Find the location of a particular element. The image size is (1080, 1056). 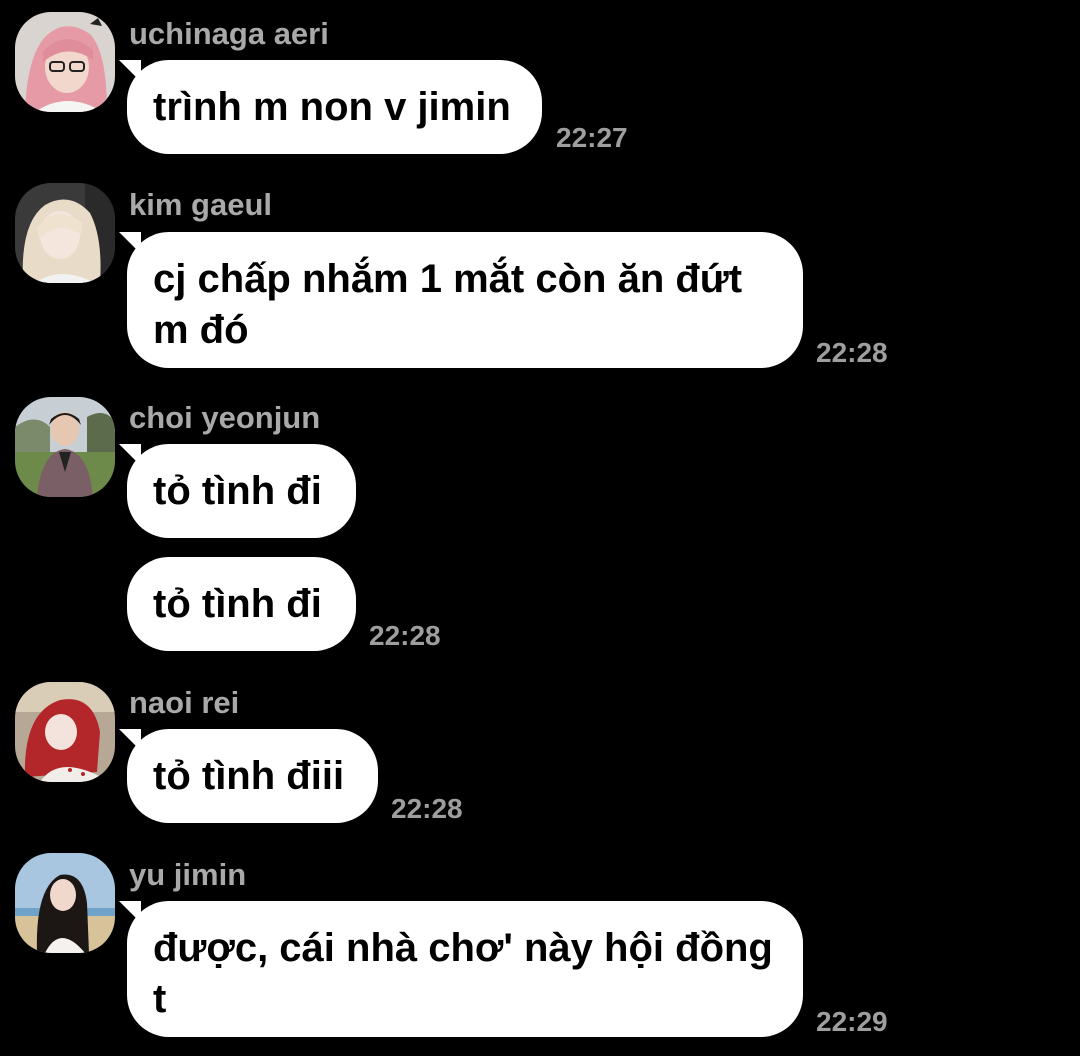

message-text: trình m non v jimin is located at coordinates (332, 107).